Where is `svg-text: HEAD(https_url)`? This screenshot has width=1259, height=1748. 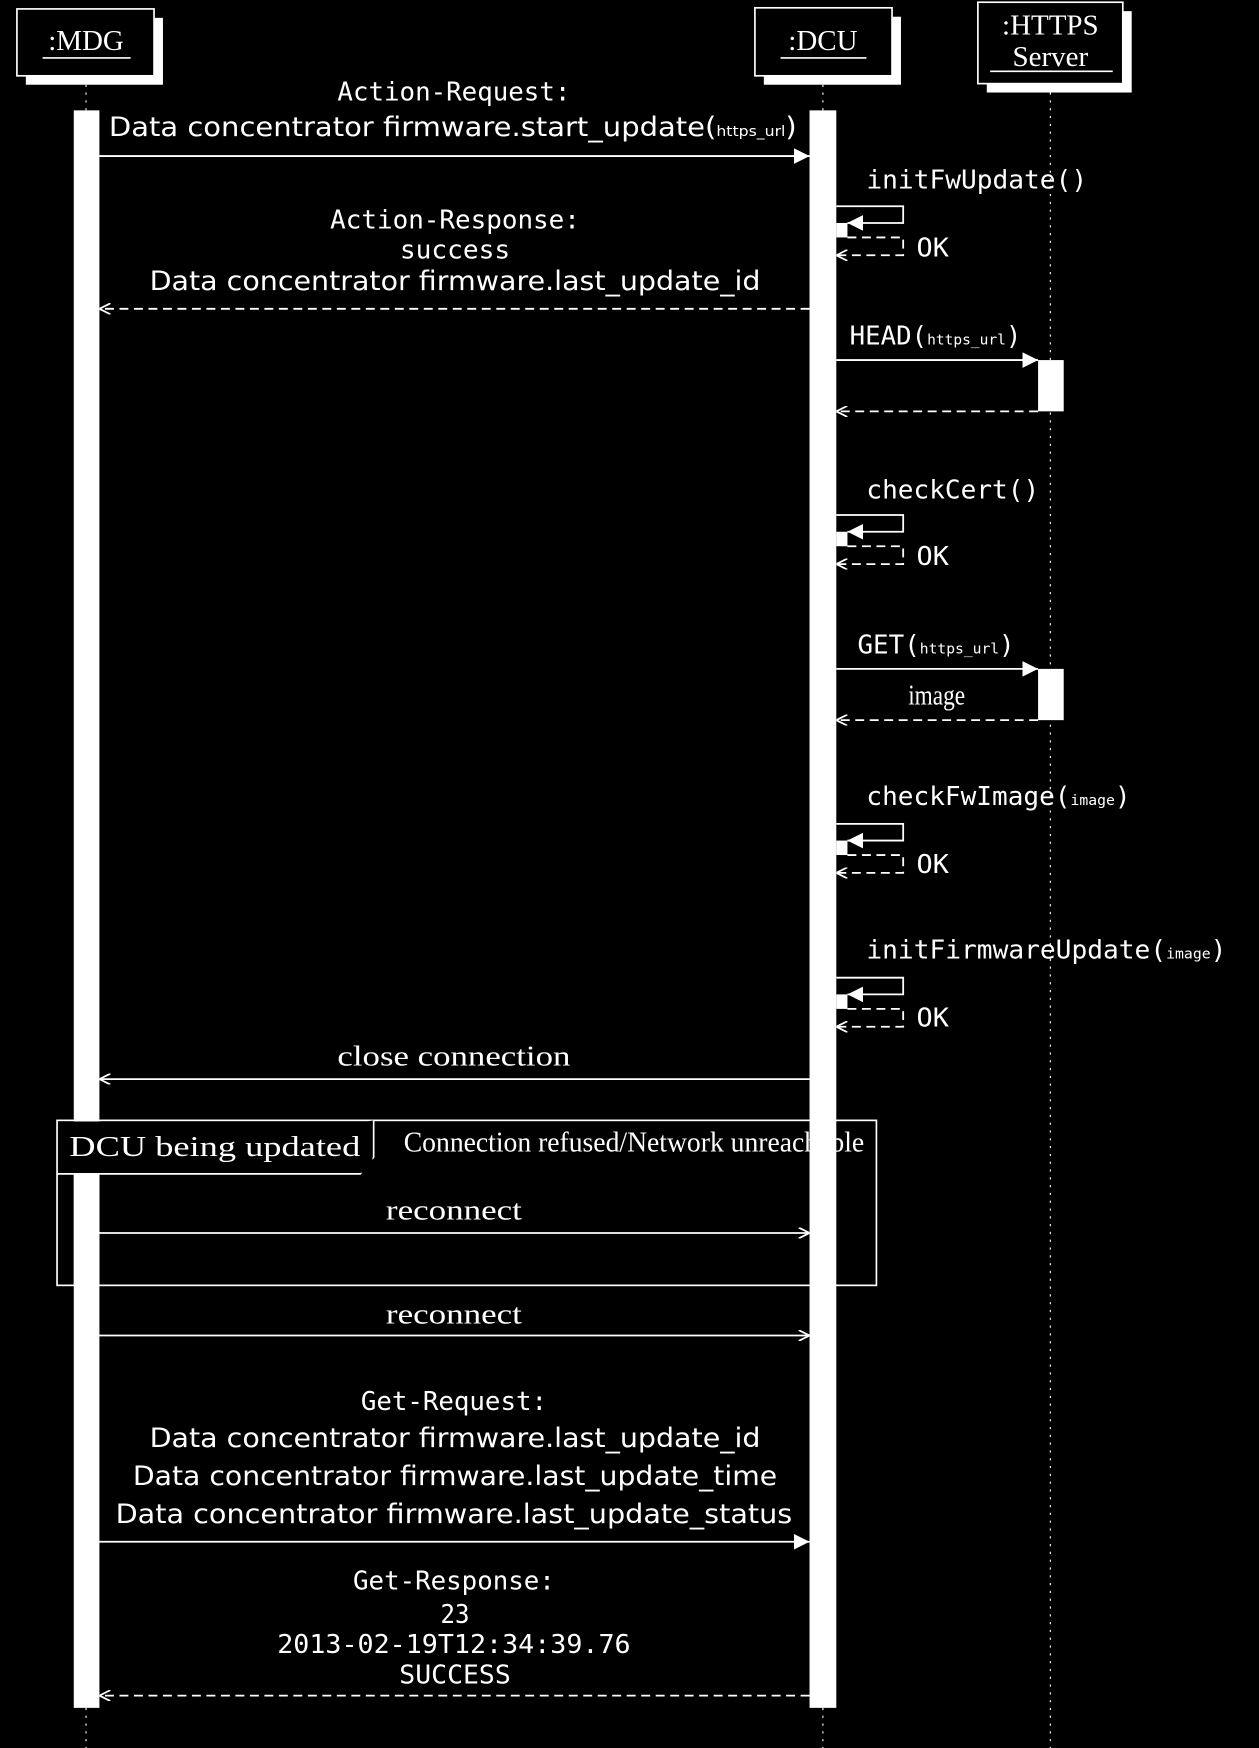
svg-text: HEAD(https_url) is located at coordinates (936, 336).